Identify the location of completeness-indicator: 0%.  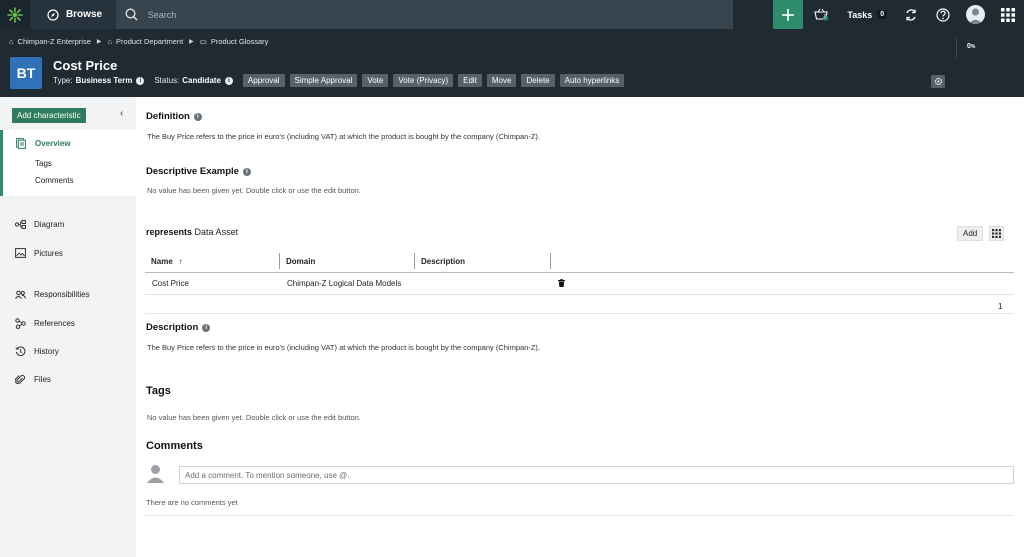
(990, 48).